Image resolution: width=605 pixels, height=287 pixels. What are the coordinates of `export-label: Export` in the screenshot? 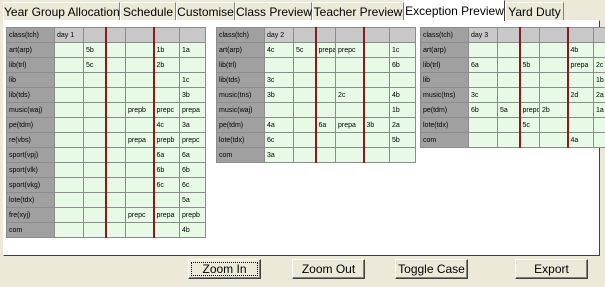 It's located at (551, 269).